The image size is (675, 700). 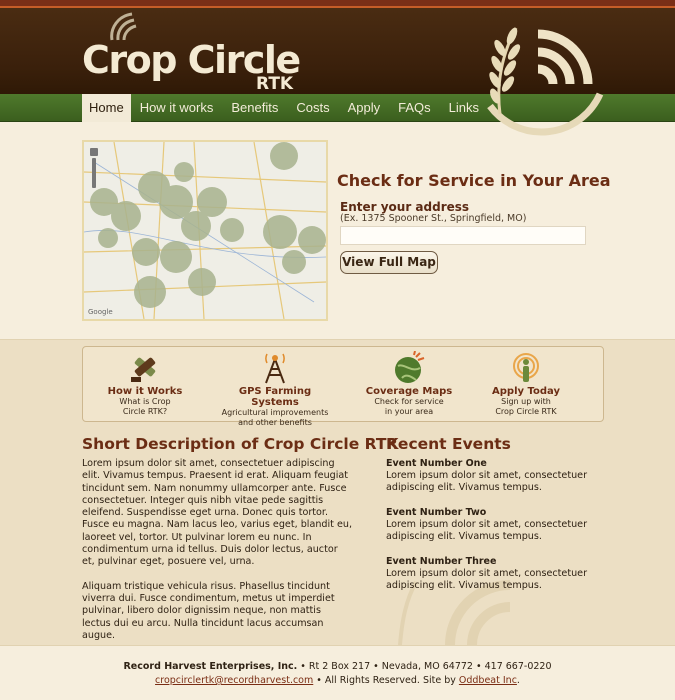 I want to click on description-title: Short Description of Crop Circle RTK, so click(x=240, y=444).